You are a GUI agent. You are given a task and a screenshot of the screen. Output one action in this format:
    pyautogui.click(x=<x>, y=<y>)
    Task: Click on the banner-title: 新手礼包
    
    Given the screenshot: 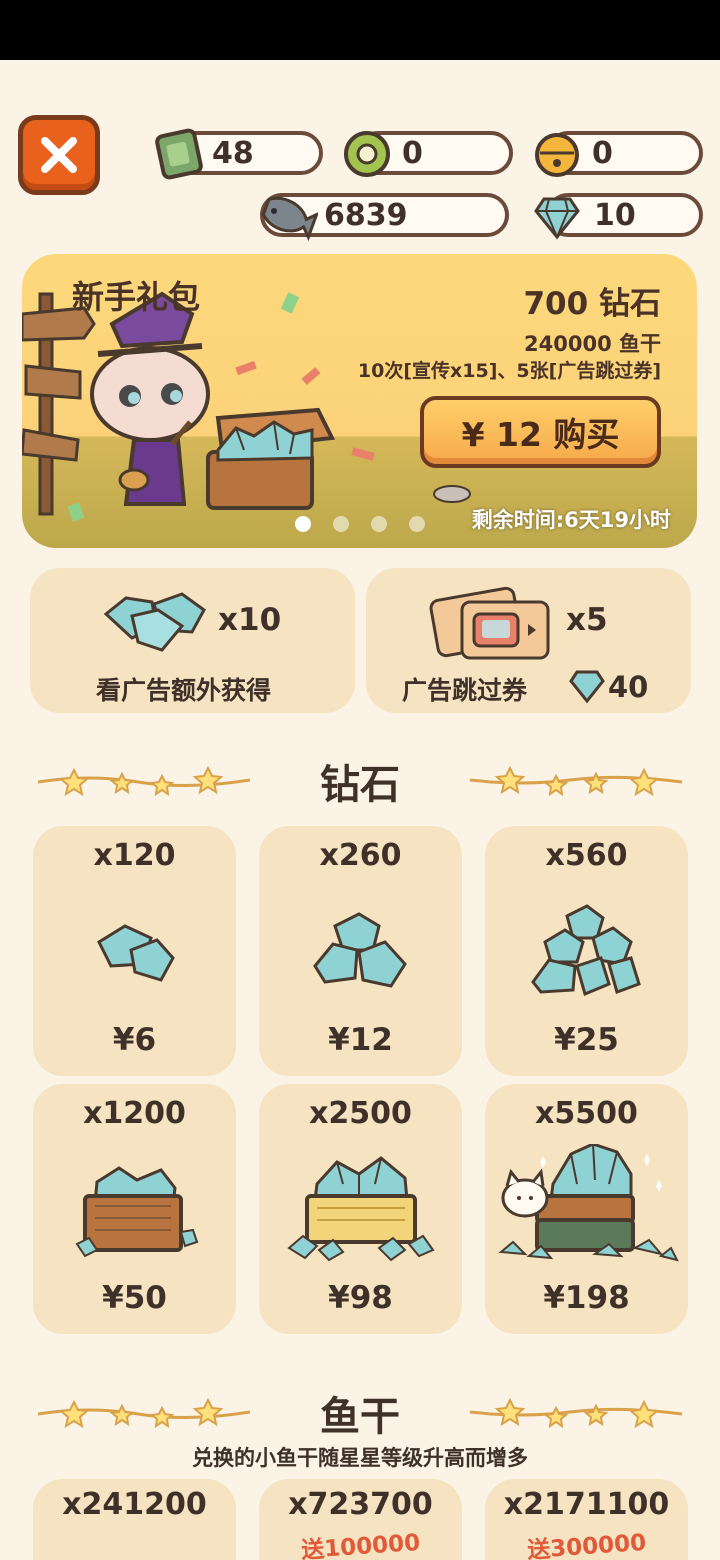 What is the action you would take?
    pyautogui.click(x=136, y=297)
    